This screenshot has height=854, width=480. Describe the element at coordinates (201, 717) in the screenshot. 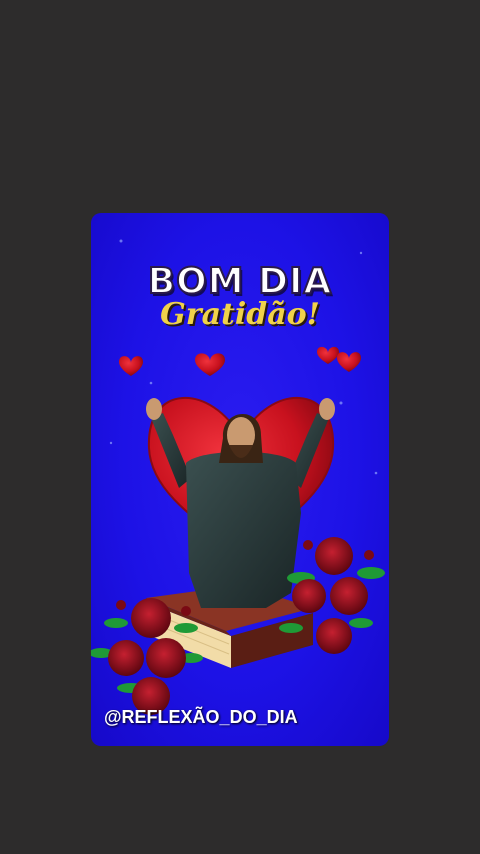

I see `author-handle: @REFLEXÃO_DO_DIA` at that location.